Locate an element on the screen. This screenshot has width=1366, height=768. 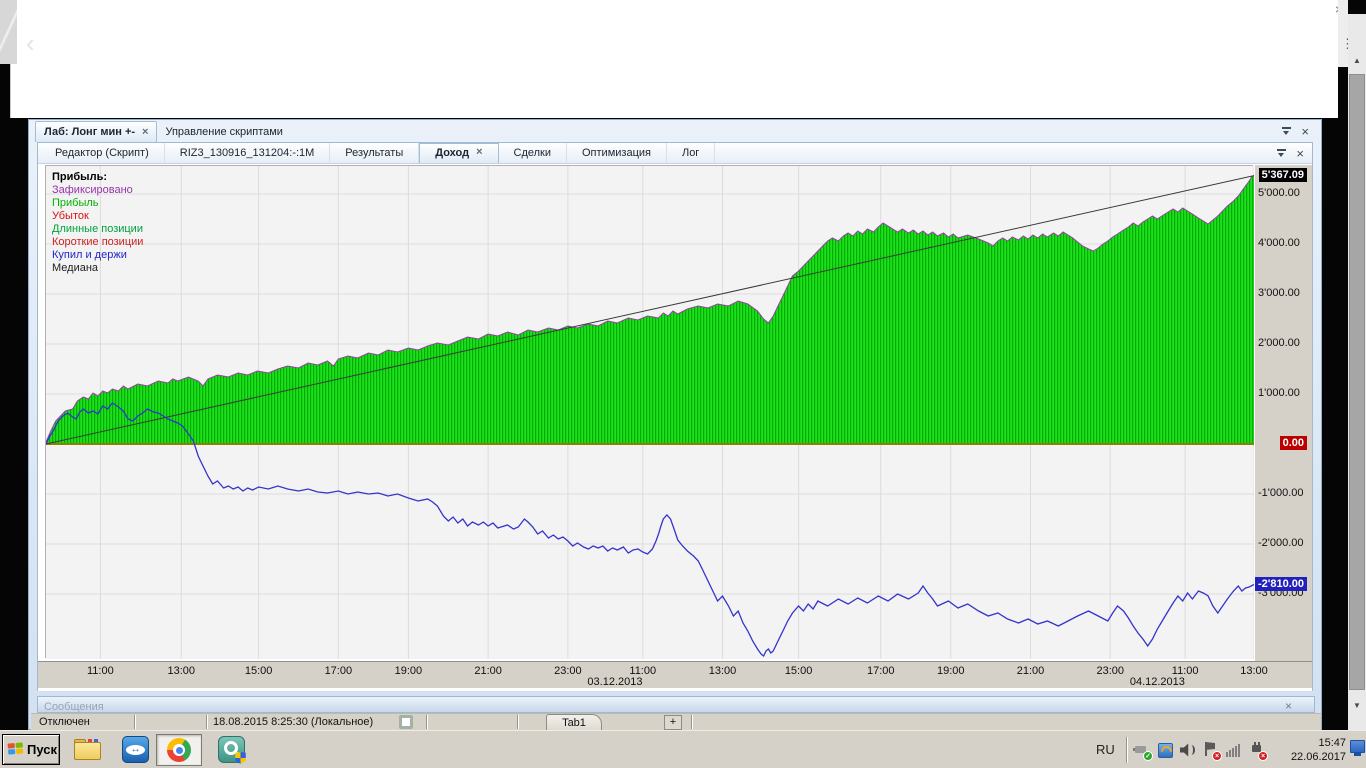
usb-safely-remove-icon: ✓ is located at coordinates (1143, 751).